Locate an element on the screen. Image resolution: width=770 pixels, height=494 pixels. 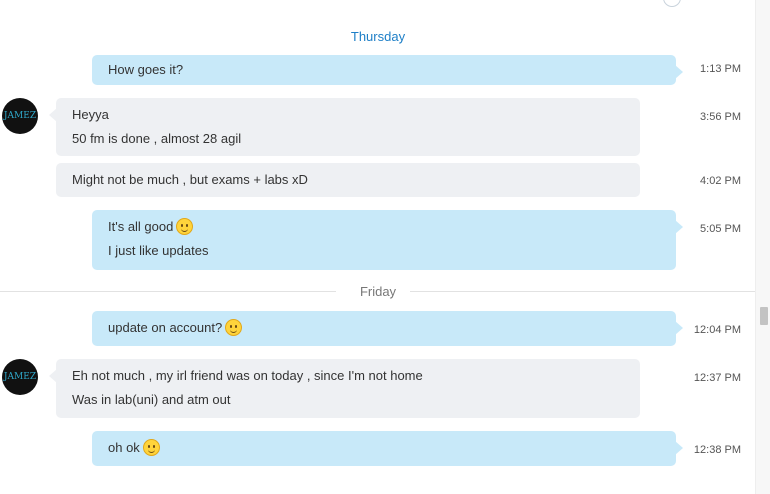
day-label: Friday is located at coordinates (378, 291).